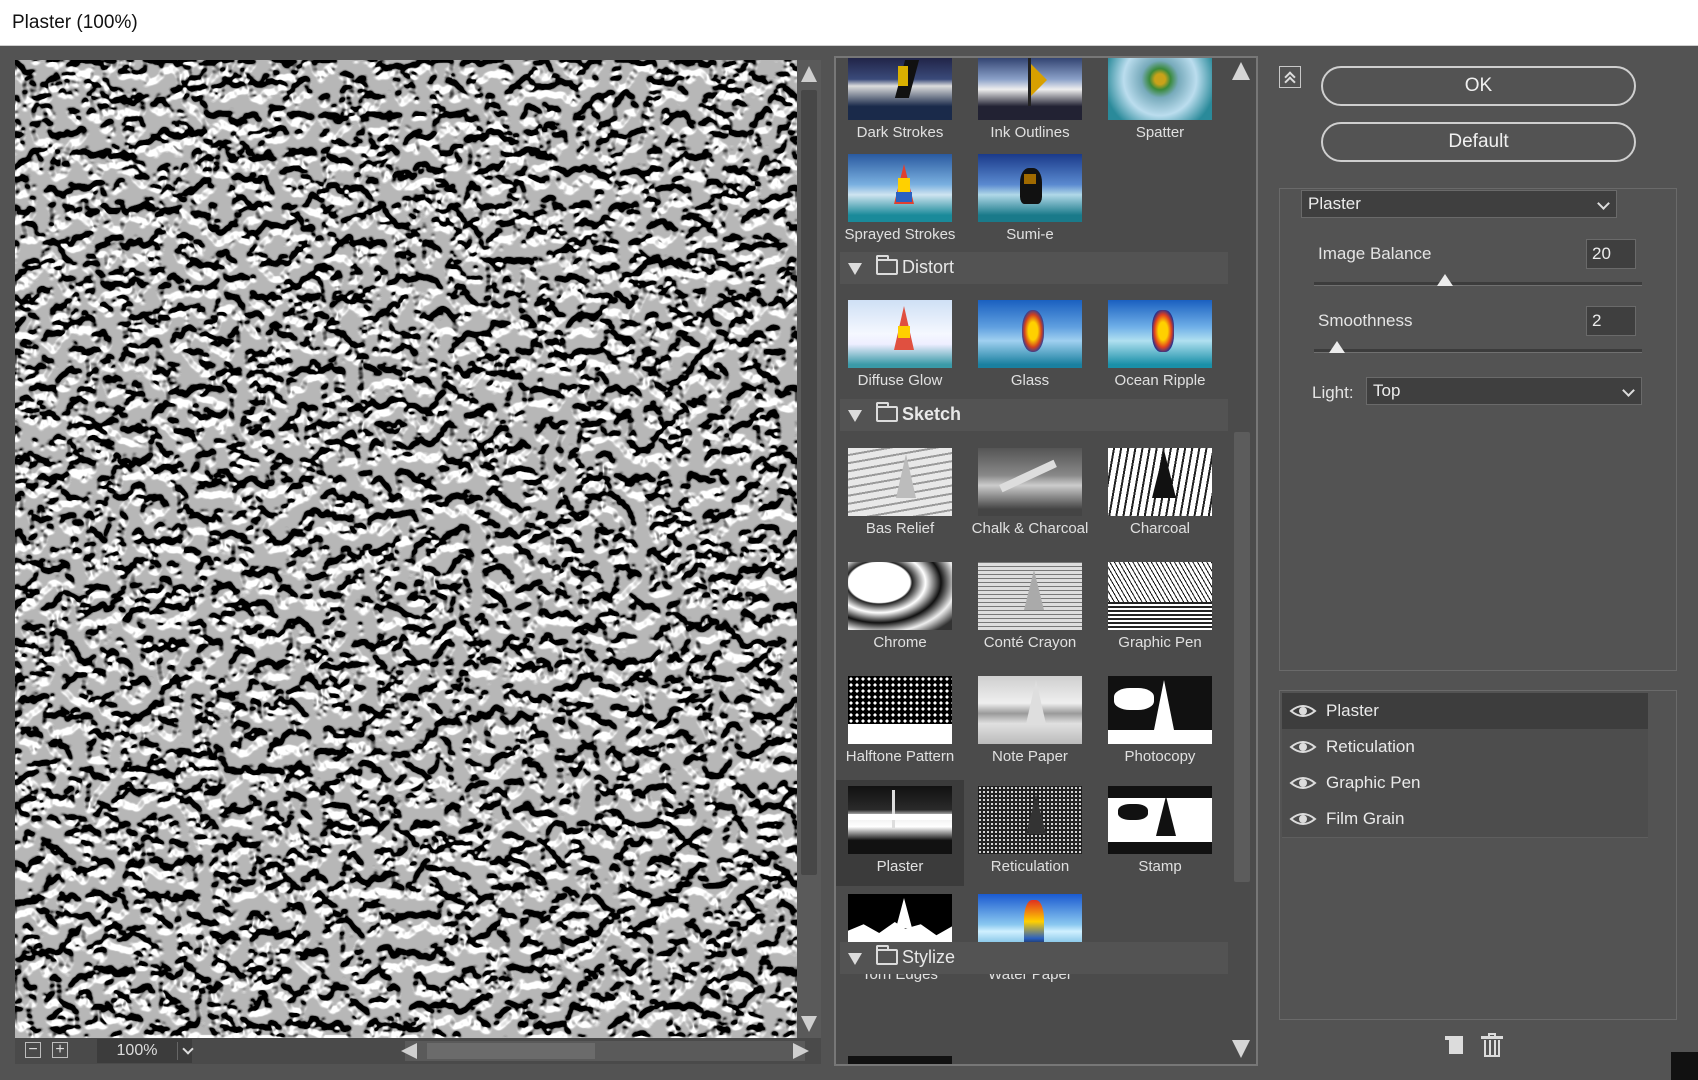  Describe the element at coordinates (900, 234) in the screenshot. I see `filter-name: Sprayed Strokes` at that location.